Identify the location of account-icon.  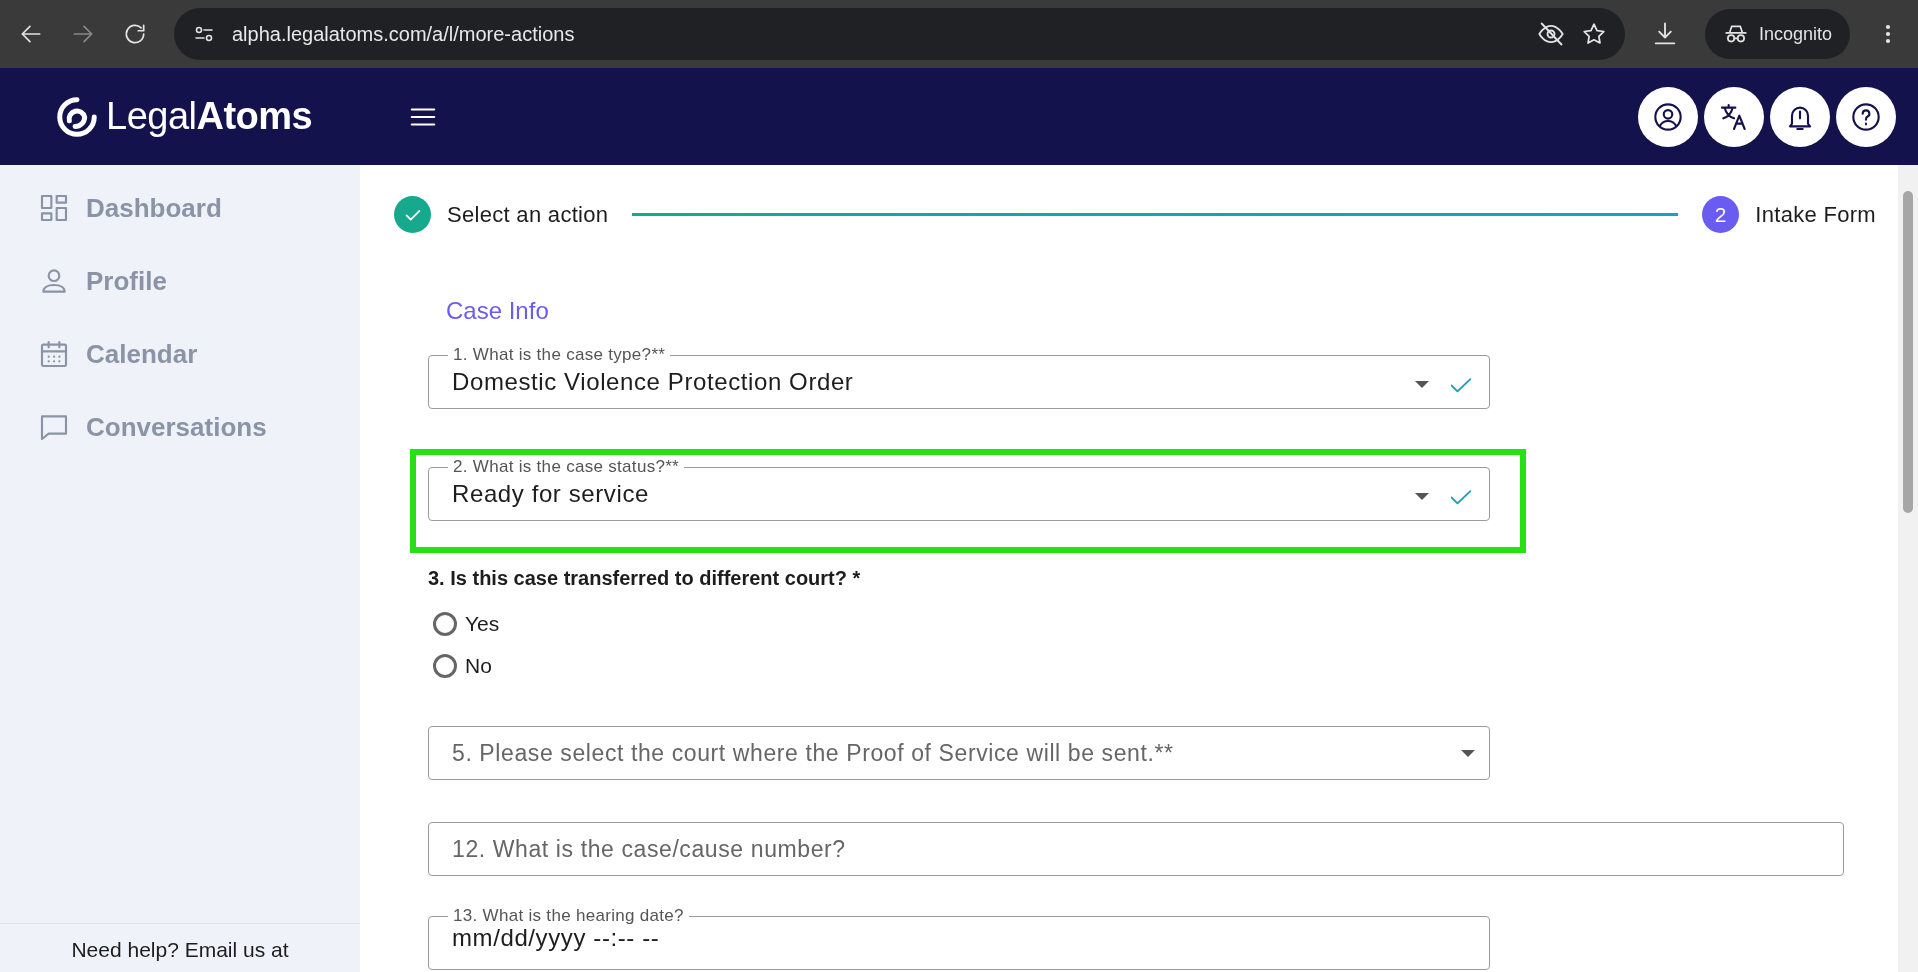
(1668, 116).